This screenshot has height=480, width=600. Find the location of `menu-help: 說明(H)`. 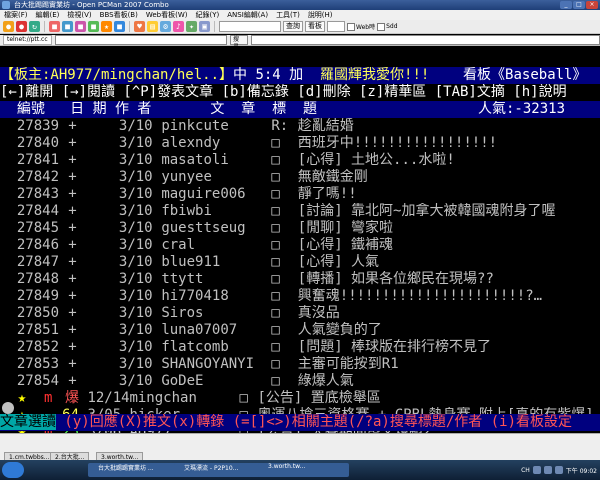

menu-help: 說明(H) is located at coordinates (320, 15).